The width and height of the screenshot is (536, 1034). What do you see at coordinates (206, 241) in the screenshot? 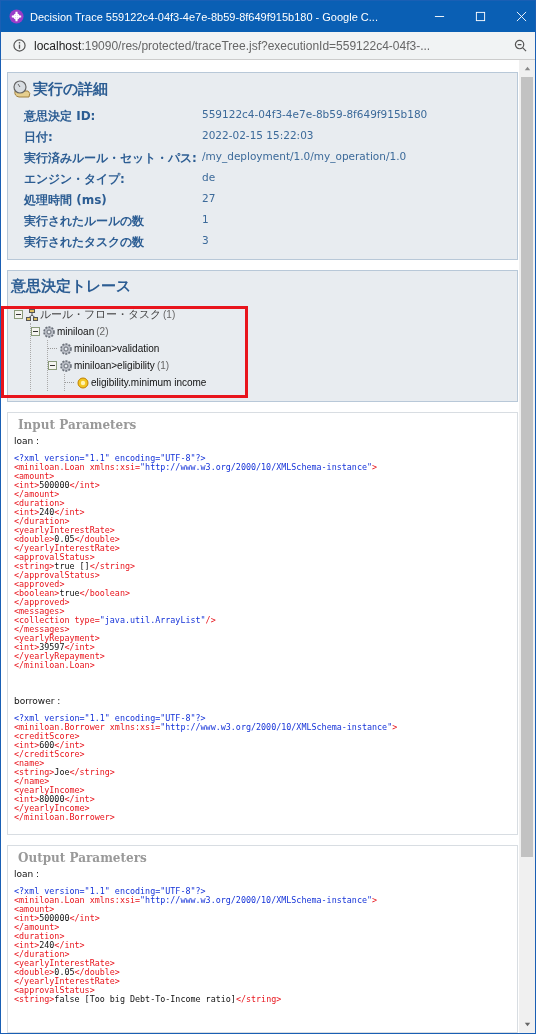
I see `detail-value: 3` at bounding box center [206, 241].